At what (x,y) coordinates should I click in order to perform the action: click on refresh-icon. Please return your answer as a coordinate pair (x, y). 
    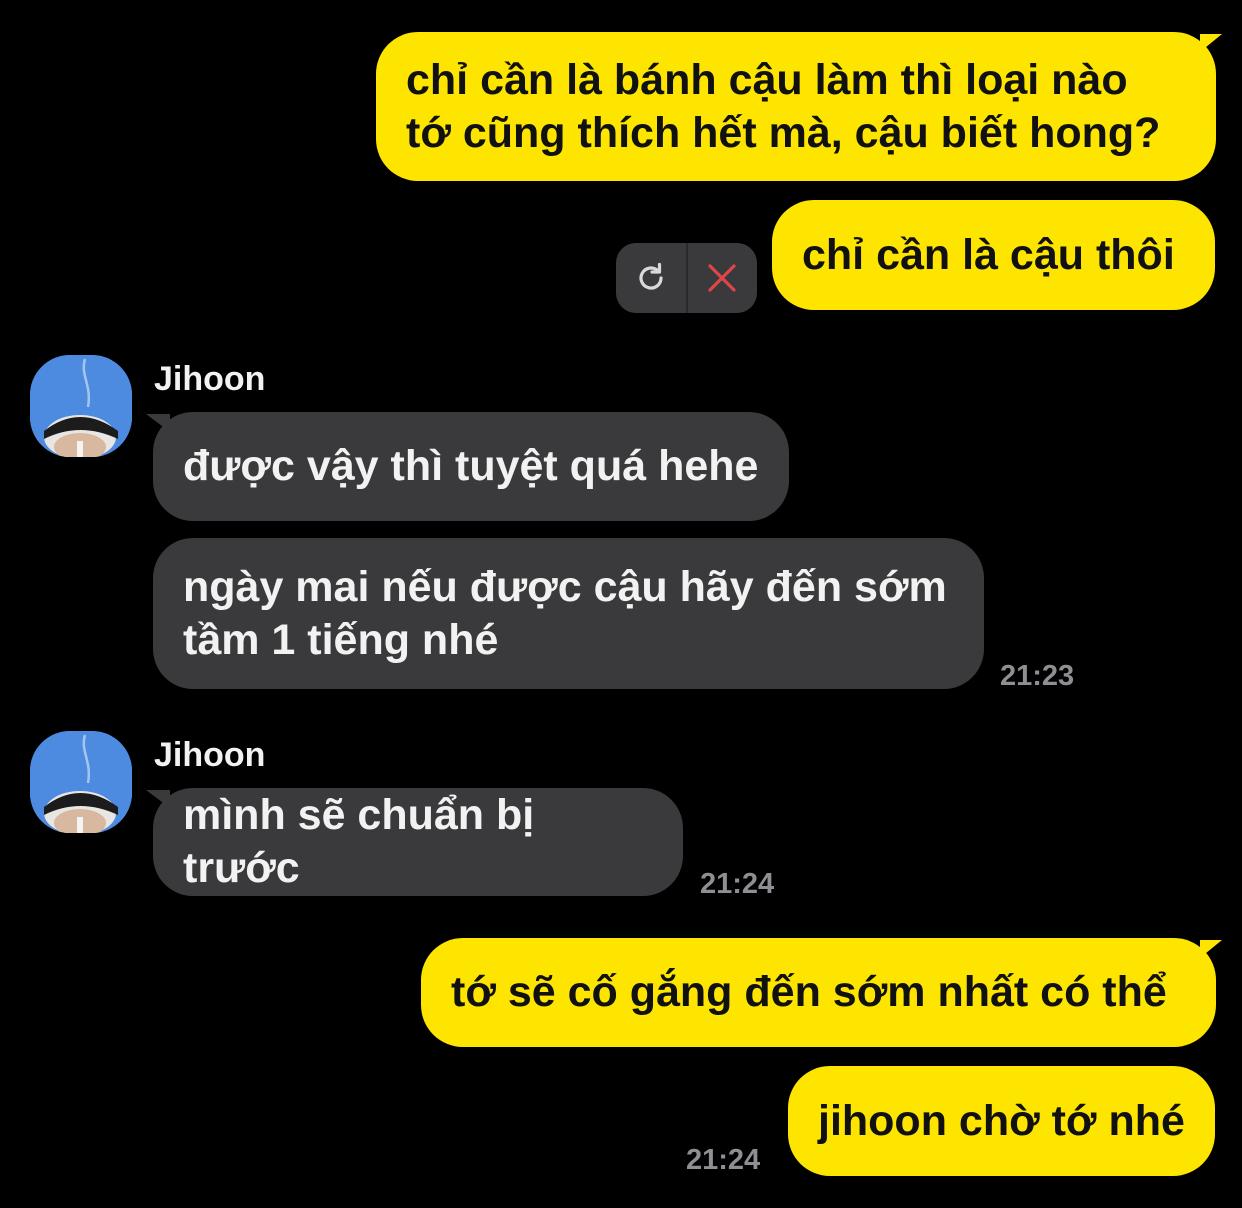
    Looking at the image, I should click on (651, 276).